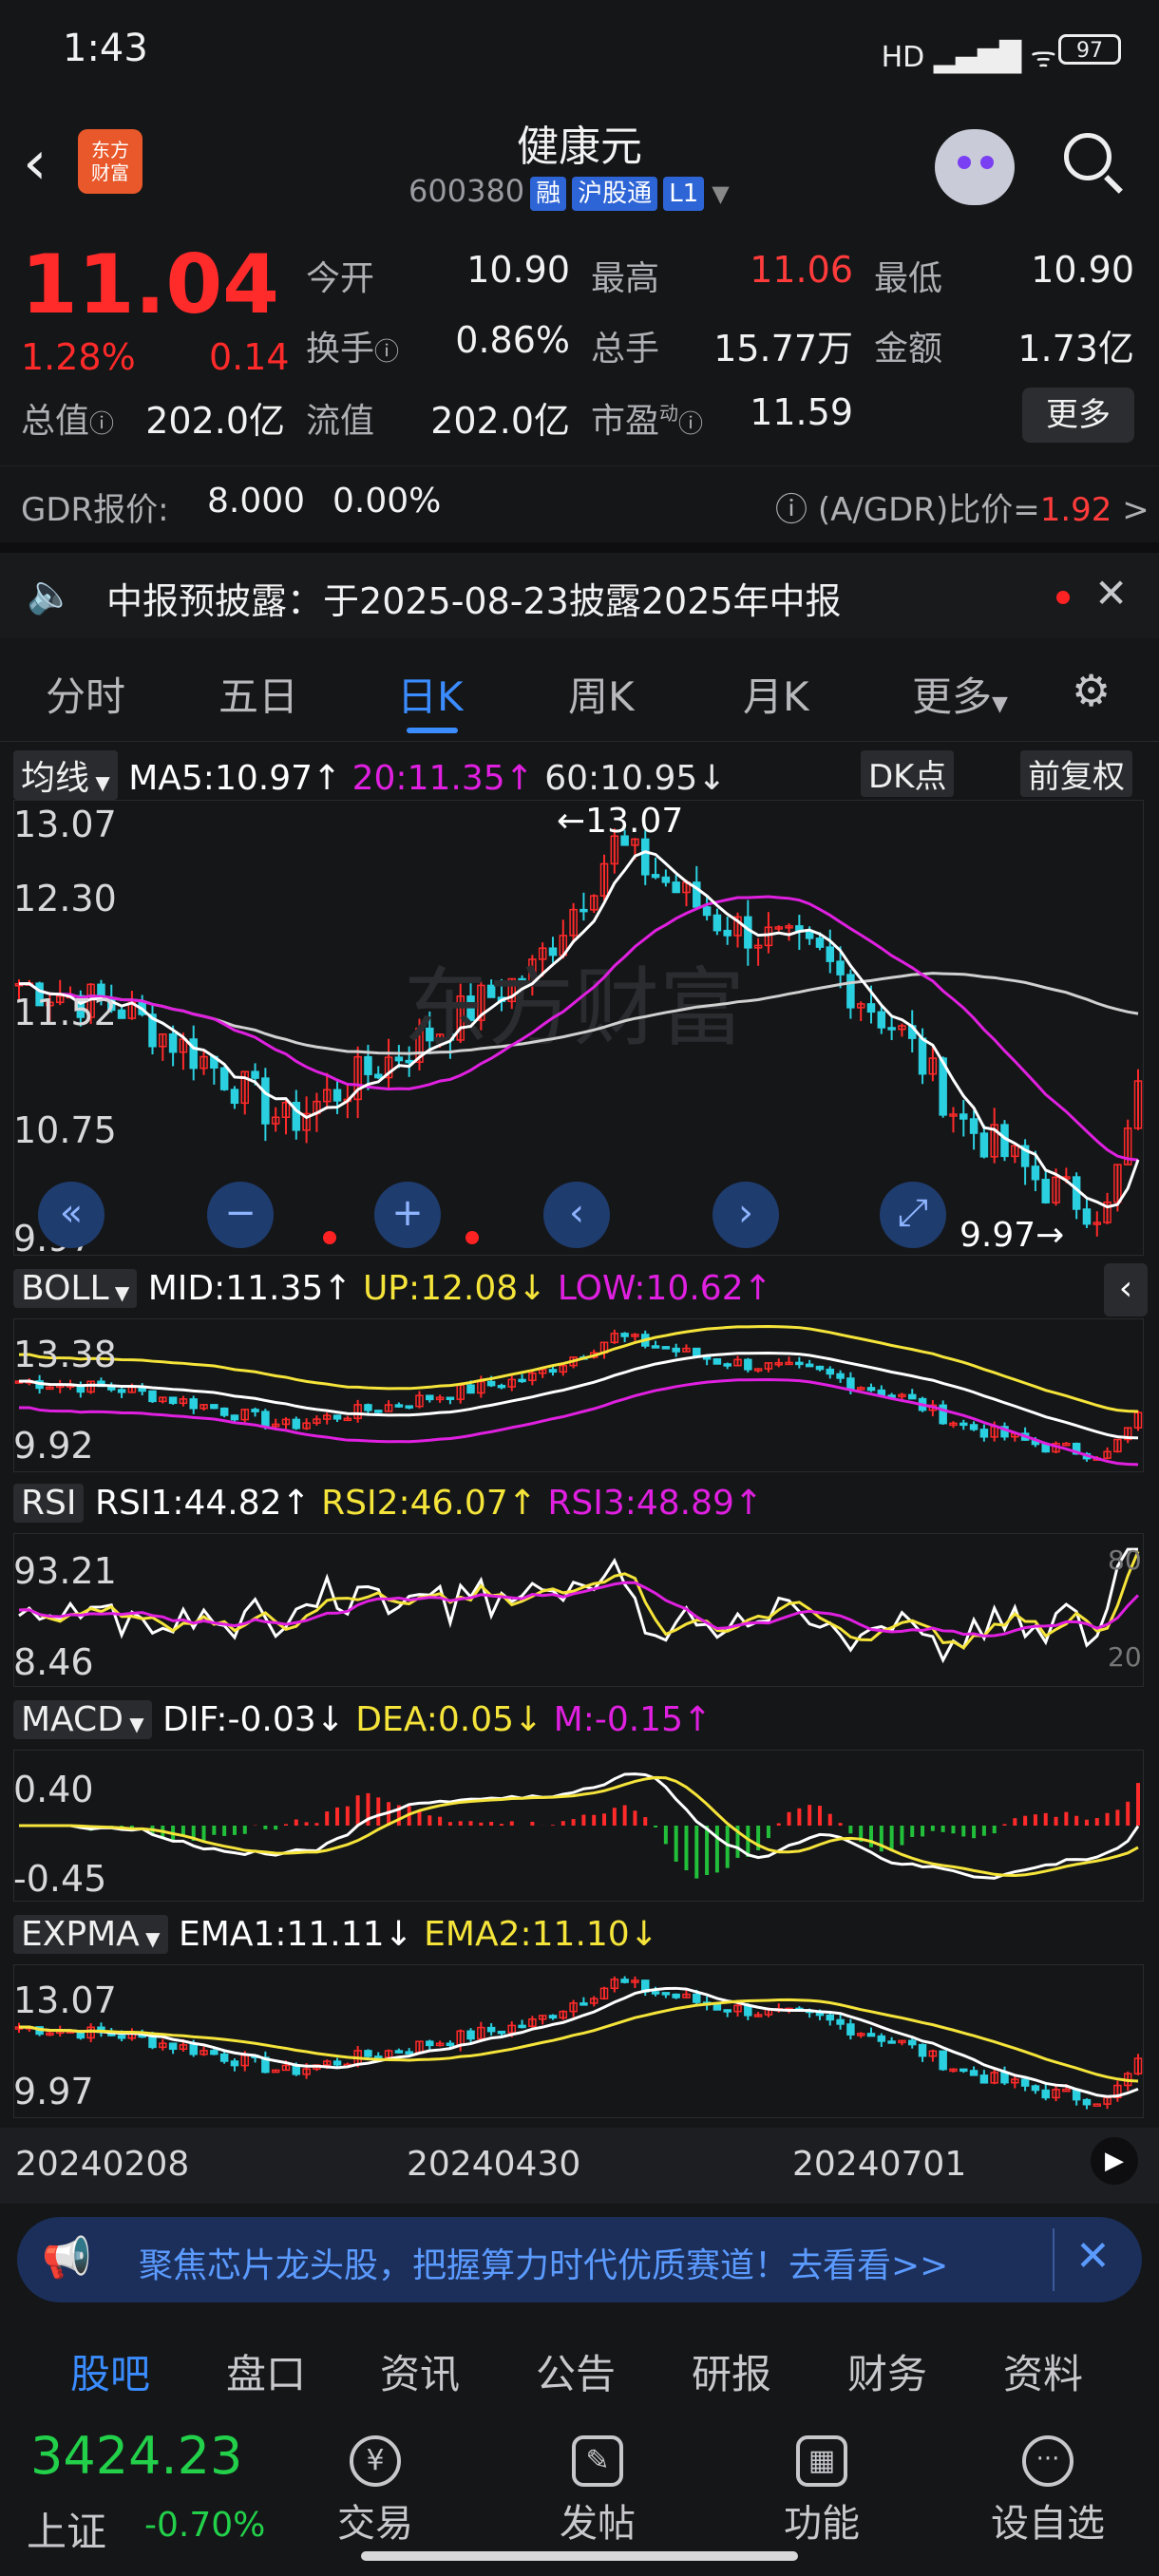  I want to click on fullscreen-icon: ⤢, so click(913, 1215).